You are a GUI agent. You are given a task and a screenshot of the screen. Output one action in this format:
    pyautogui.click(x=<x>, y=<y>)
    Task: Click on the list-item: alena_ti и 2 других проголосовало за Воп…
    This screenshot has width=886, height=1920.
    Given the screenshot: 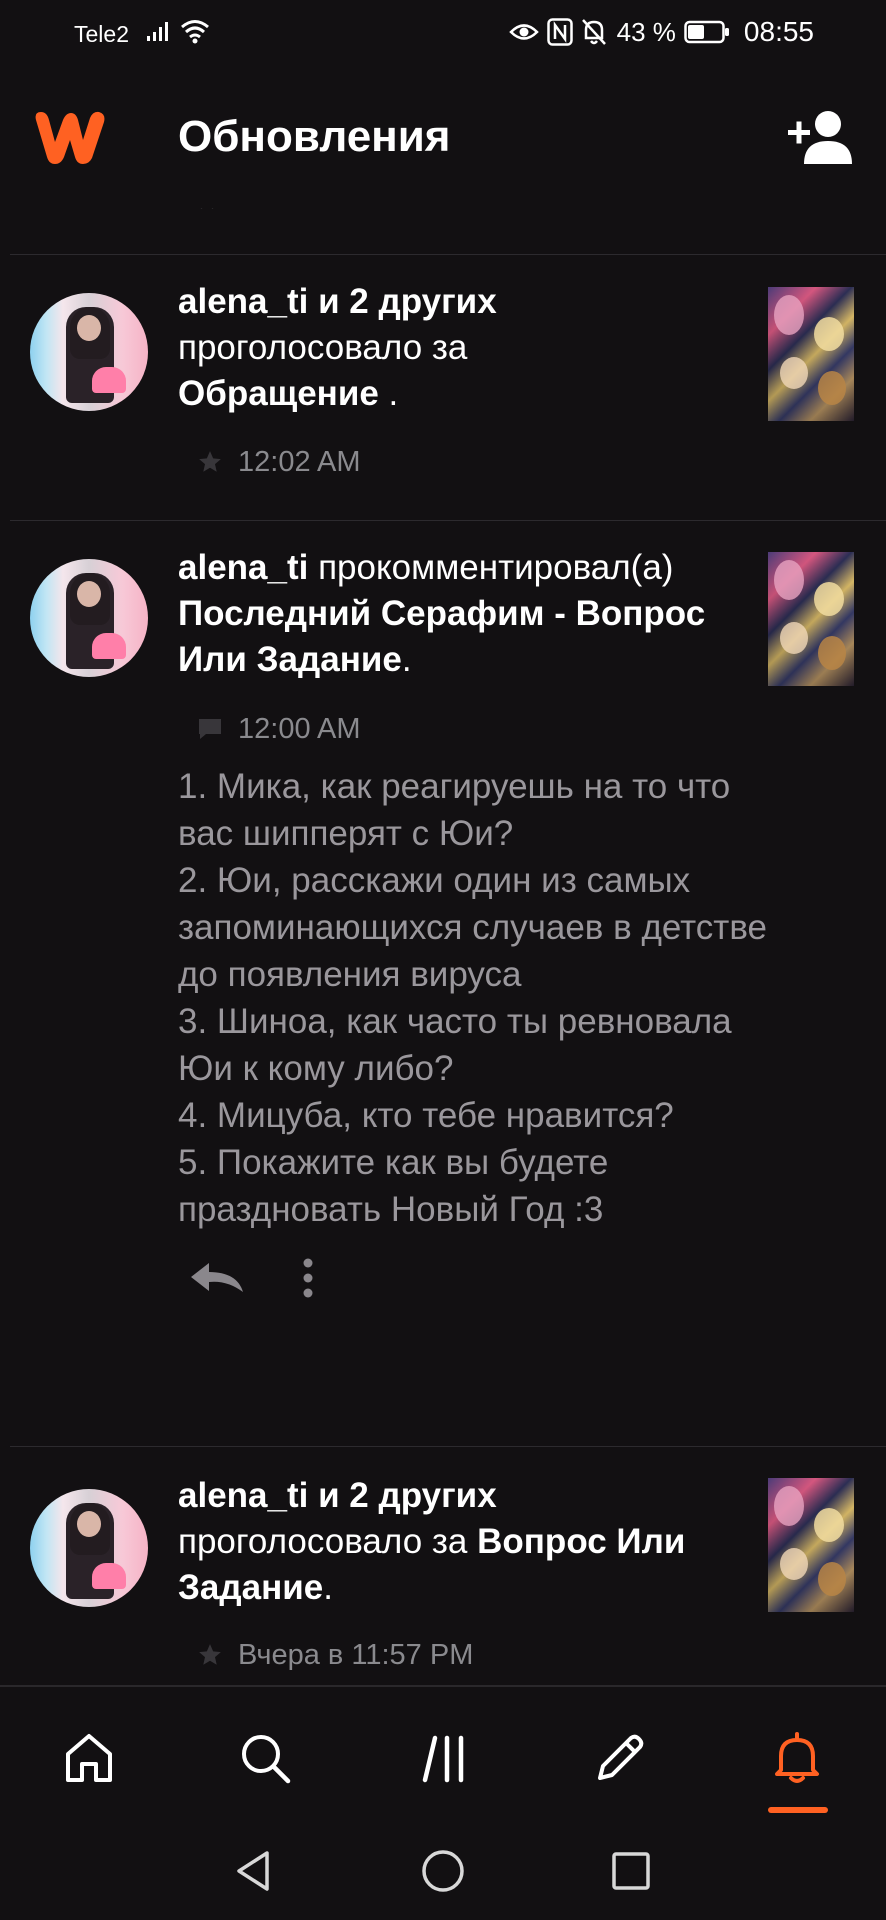 What is the action you would take?
    pyautogui.click(x=443, y=1566)
    